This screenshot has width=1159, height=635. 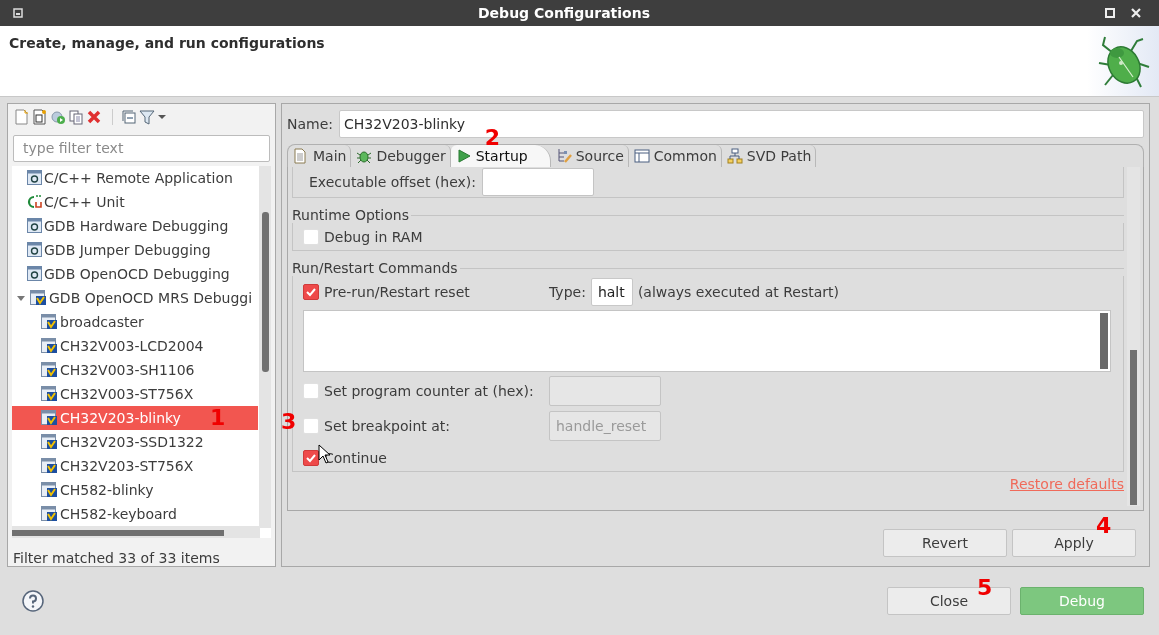 What do you see at coordinates (147, 116) in the screenshot?
I see `filter-icon` at bounding box center [147, 116].